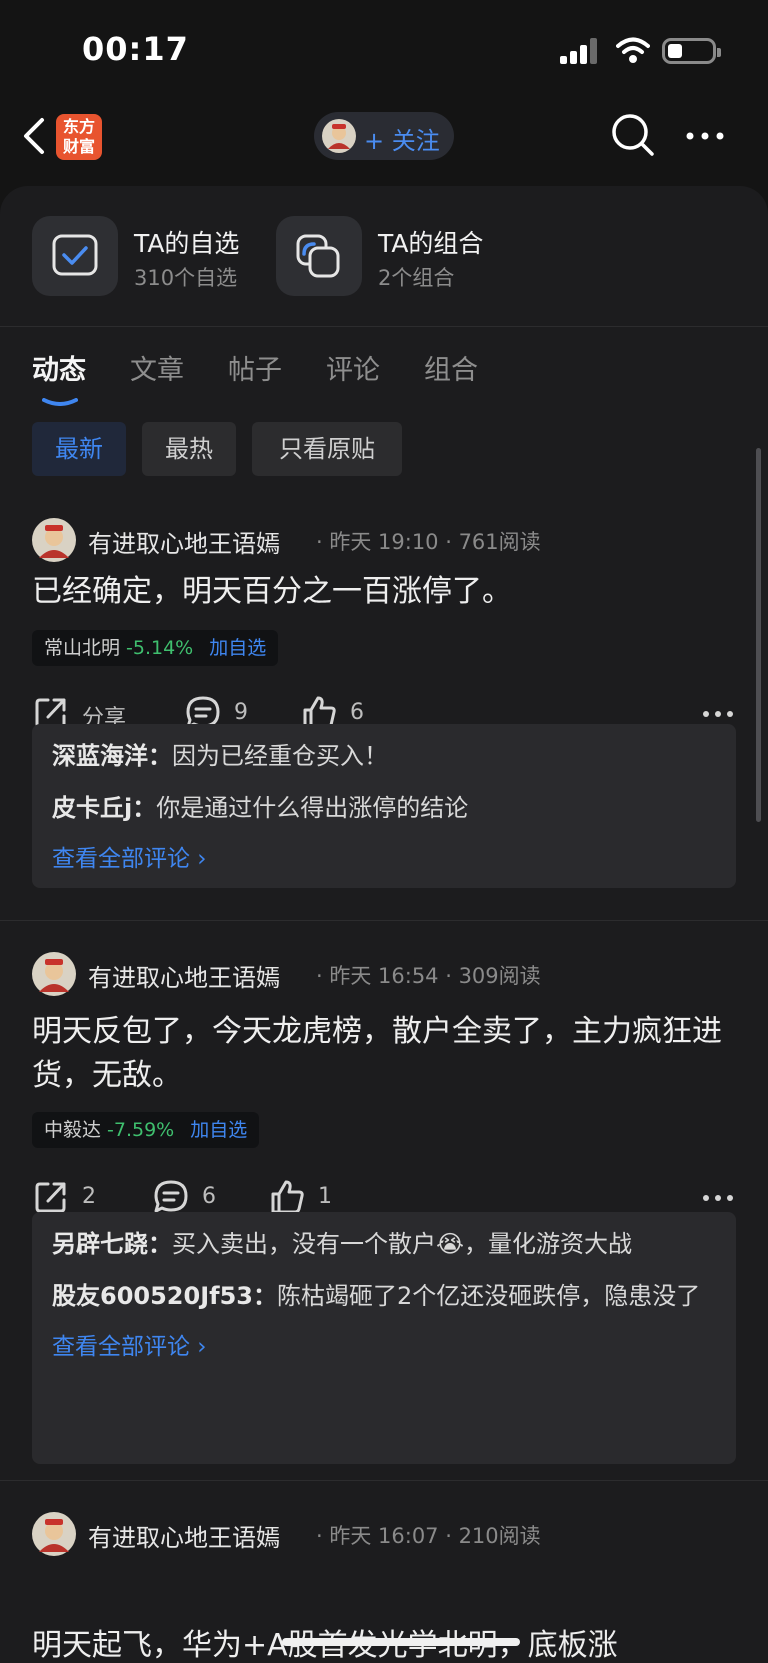 Image resolution: width=768 pixels, height=1663 pixels. Describe the element at coordinates (157, 367) in the screenshot. I see `tab-articles: 文章` at that location.